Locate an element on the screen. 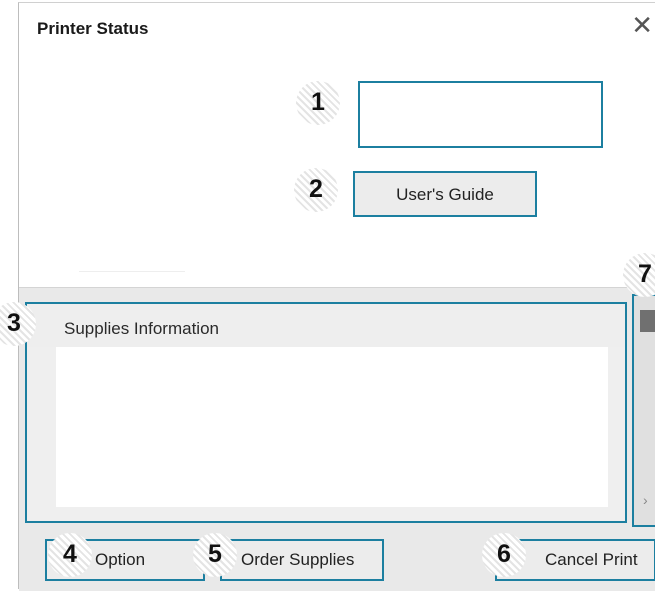 Image resolution: width=655 pixels, height=591 pixels. scroll-thumb is located at coordinates (647, 321).